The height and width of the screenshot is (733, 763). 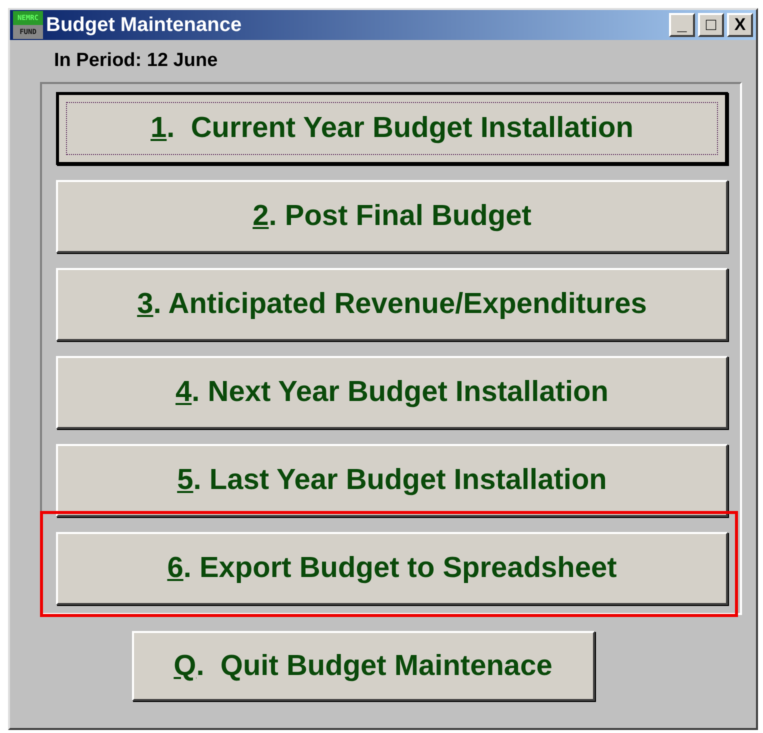 I want to click on menu-button: 1. Current Year Budget Installation, so click(x=392, y=128).